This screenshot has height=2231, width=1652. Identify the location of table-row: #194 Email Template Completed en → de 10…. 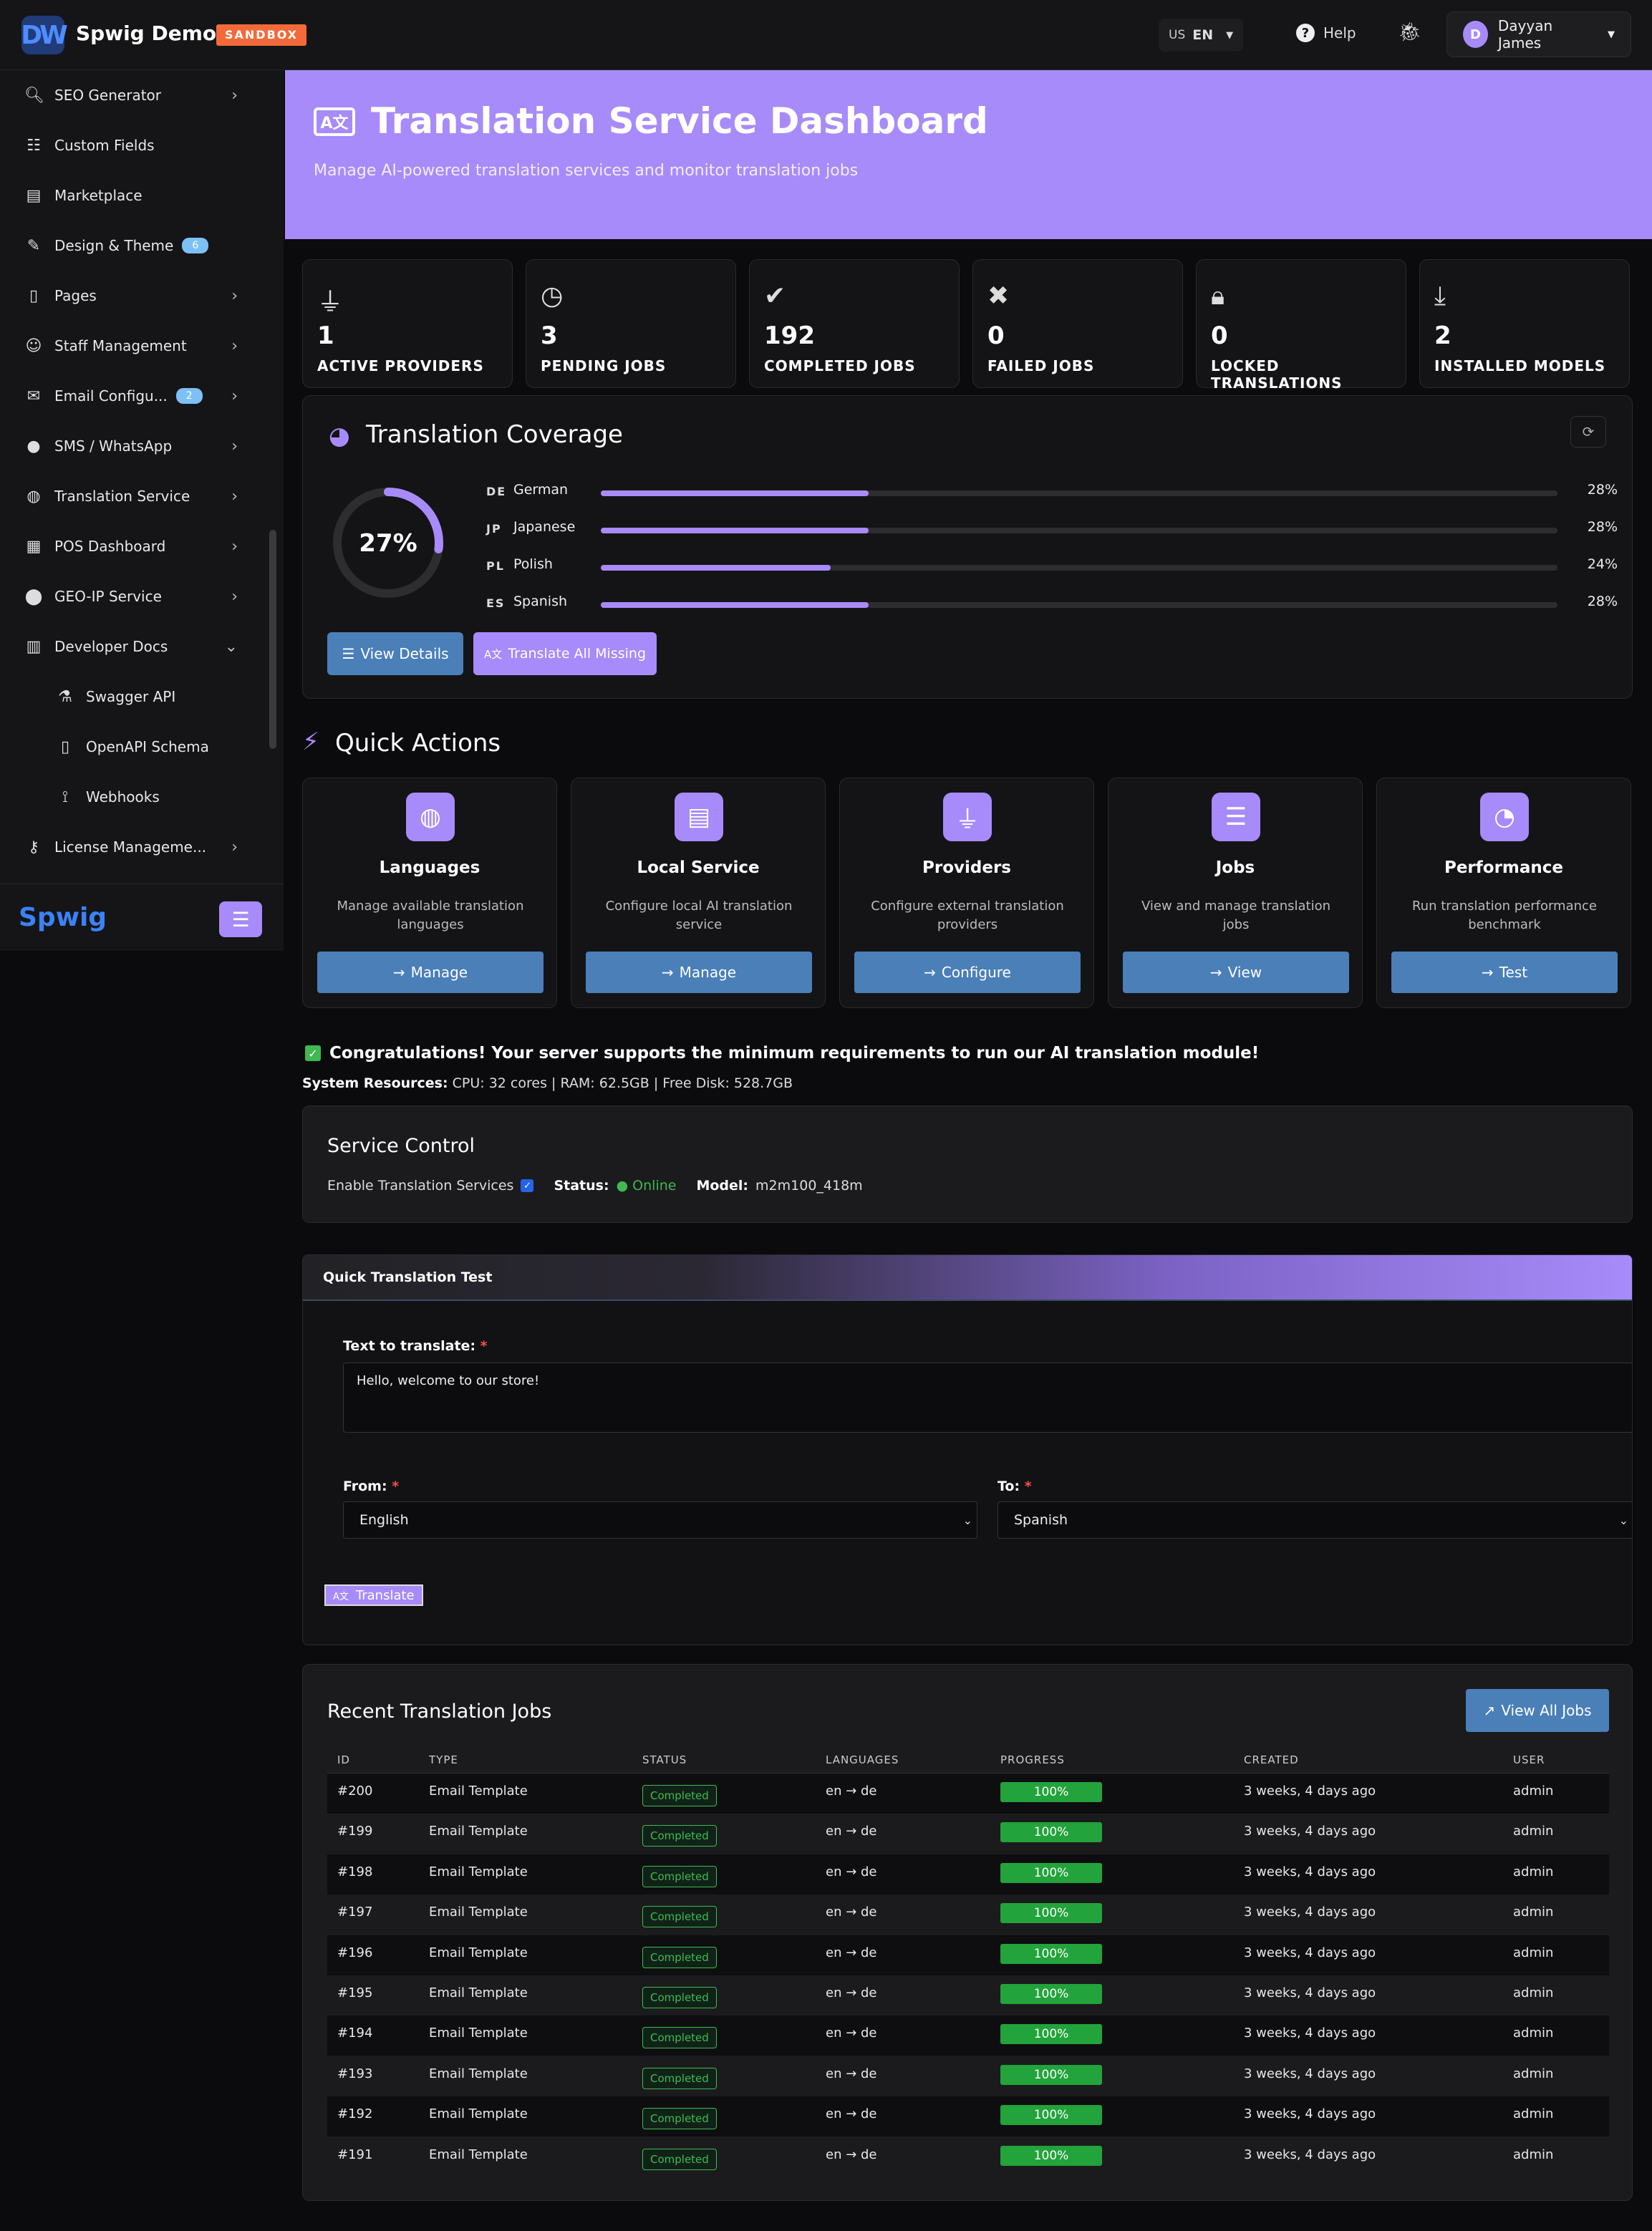
(968, 2035).